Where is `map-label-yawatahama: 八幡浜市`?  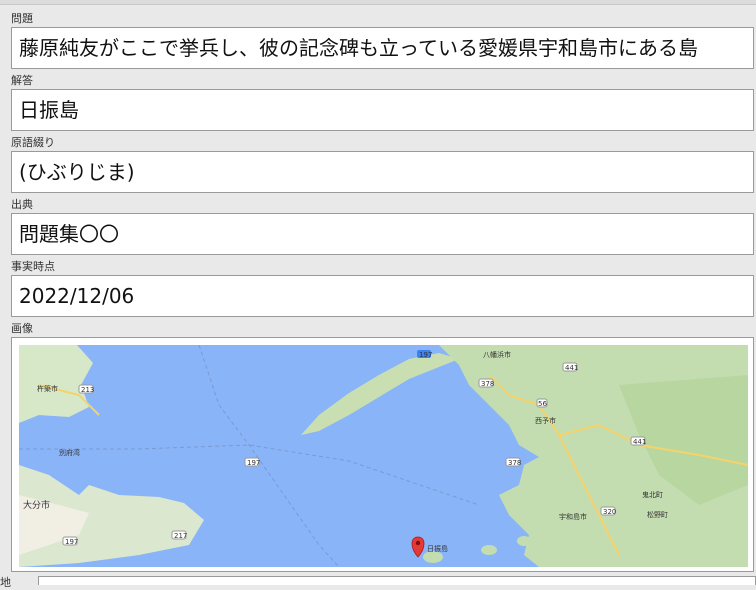
map-label-yawatahama: 八幡浜市 is located at coordinates (497, 354).